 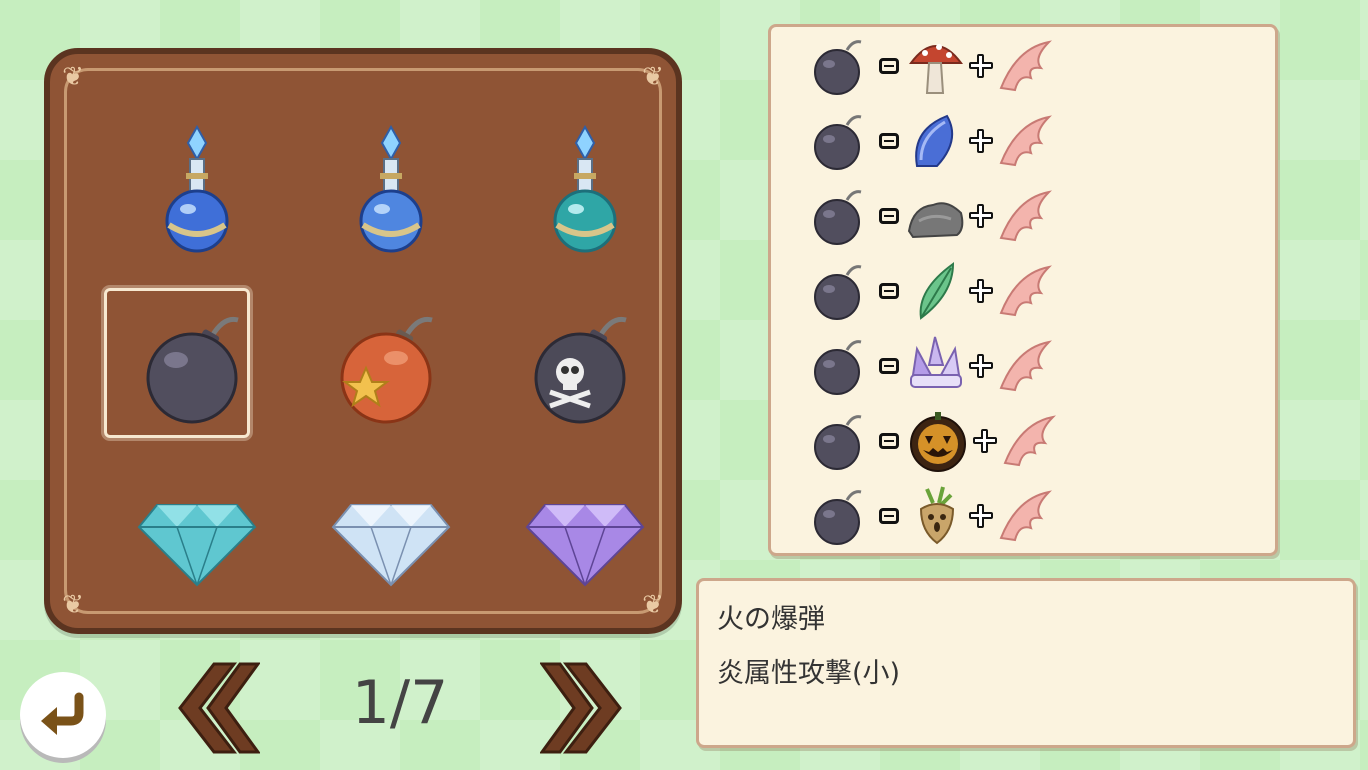 I want to click on back-button, so click(x=63, y=715).